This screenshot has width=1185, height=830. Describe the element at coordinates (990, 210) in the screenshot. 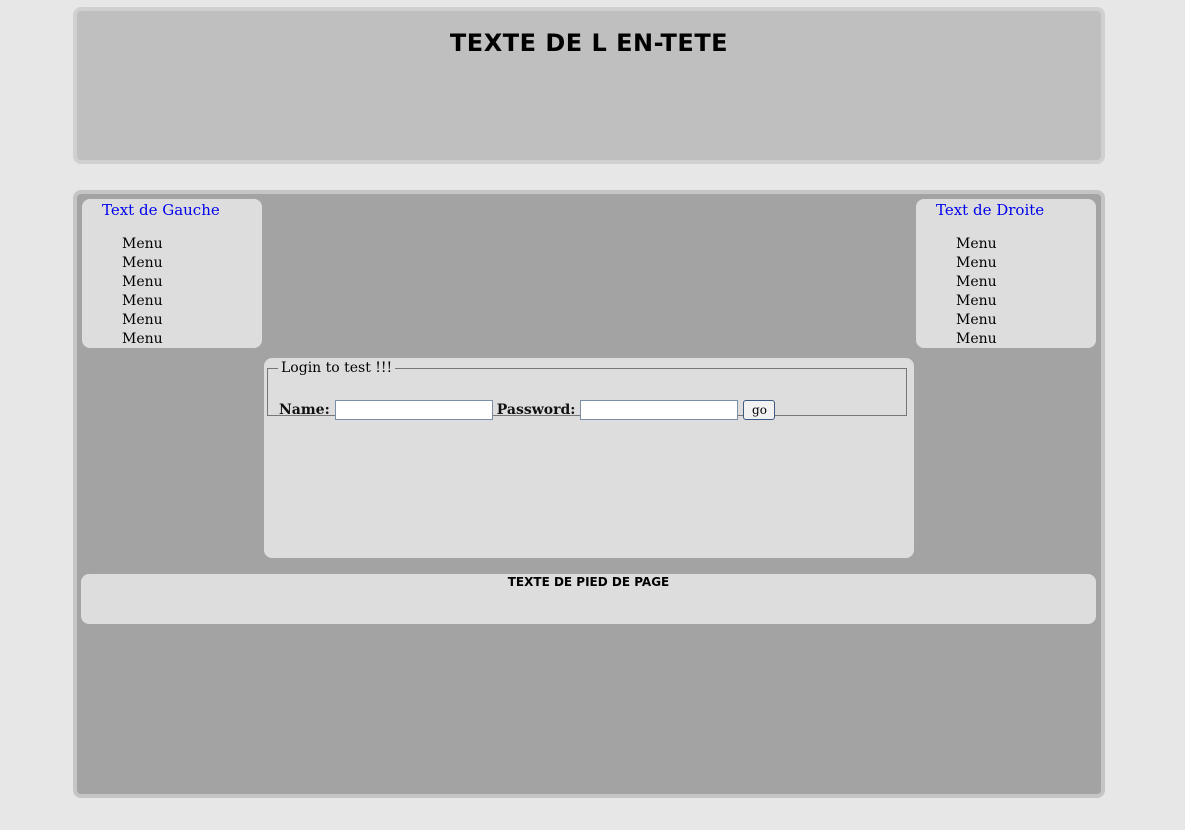

I see `right-sidebar-title: Text de Droite` at that location.